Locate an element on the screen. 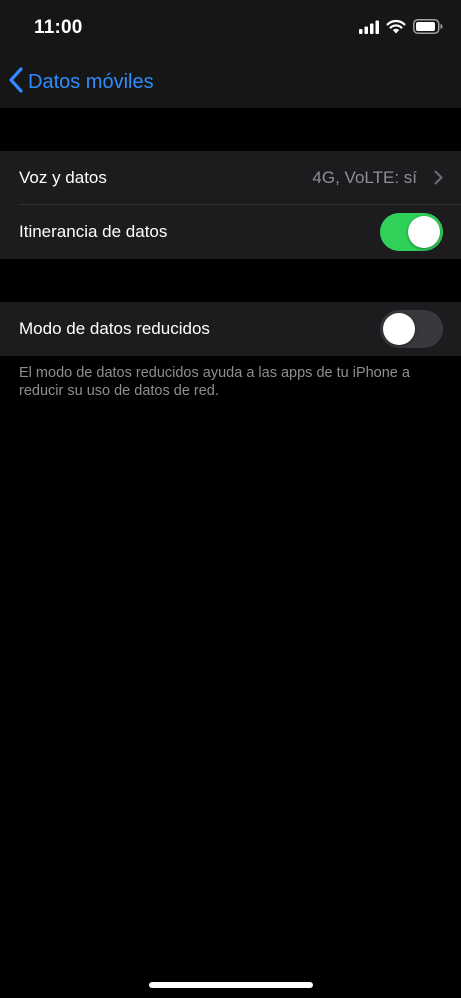  chevron-right-icon is located at coordinates (438, 180).